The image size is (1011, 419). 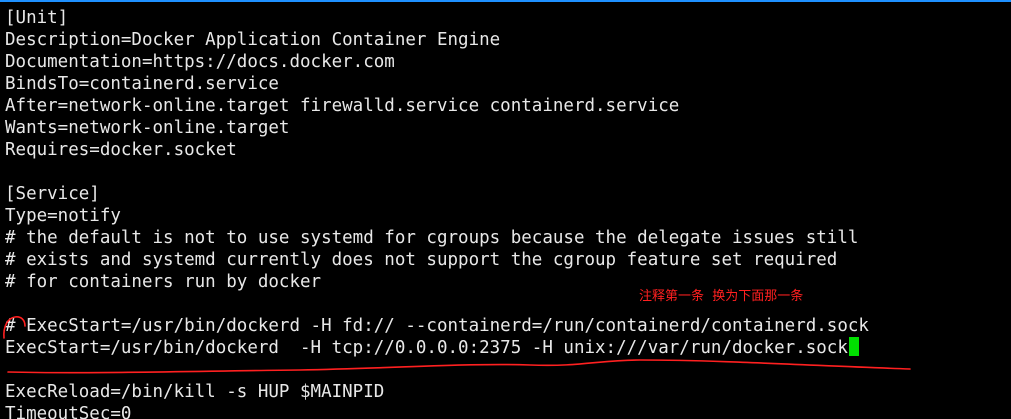 What do you see at coordinates (68, 411) in the screenshot?
I see `terminal-line: TimeoutSec=0` at bounding box center [68, 411].